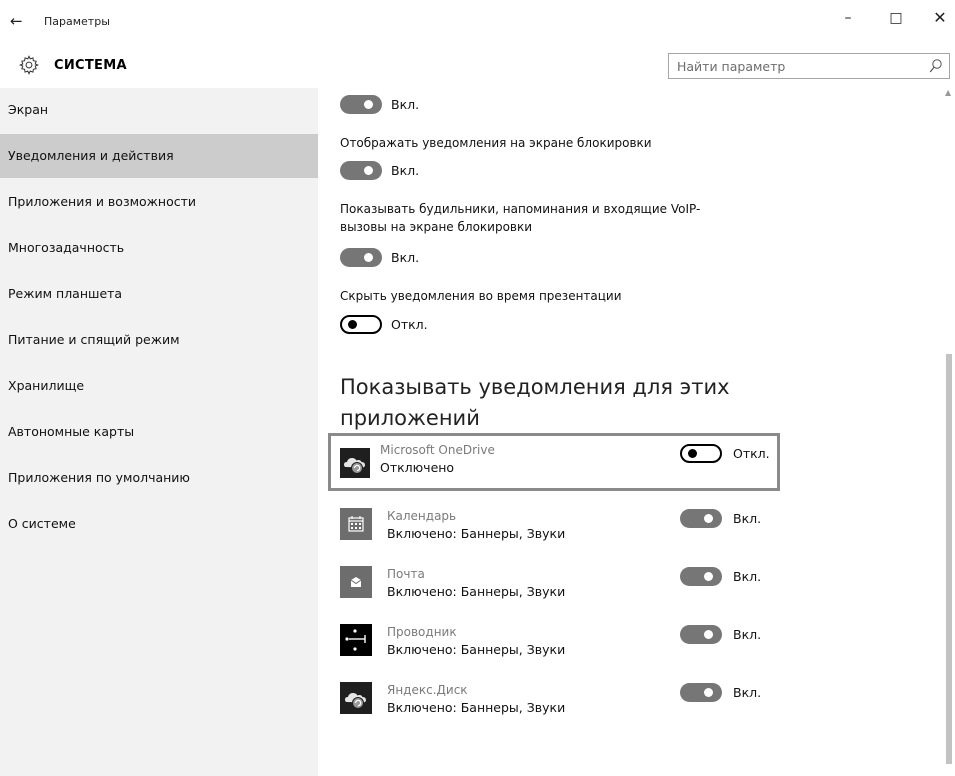 This screenshot has height=776, width=955. Describe the element at coordinates (65, 293) in the screenshot. I see `sidebar-item-label: Режим планшета` at that location.